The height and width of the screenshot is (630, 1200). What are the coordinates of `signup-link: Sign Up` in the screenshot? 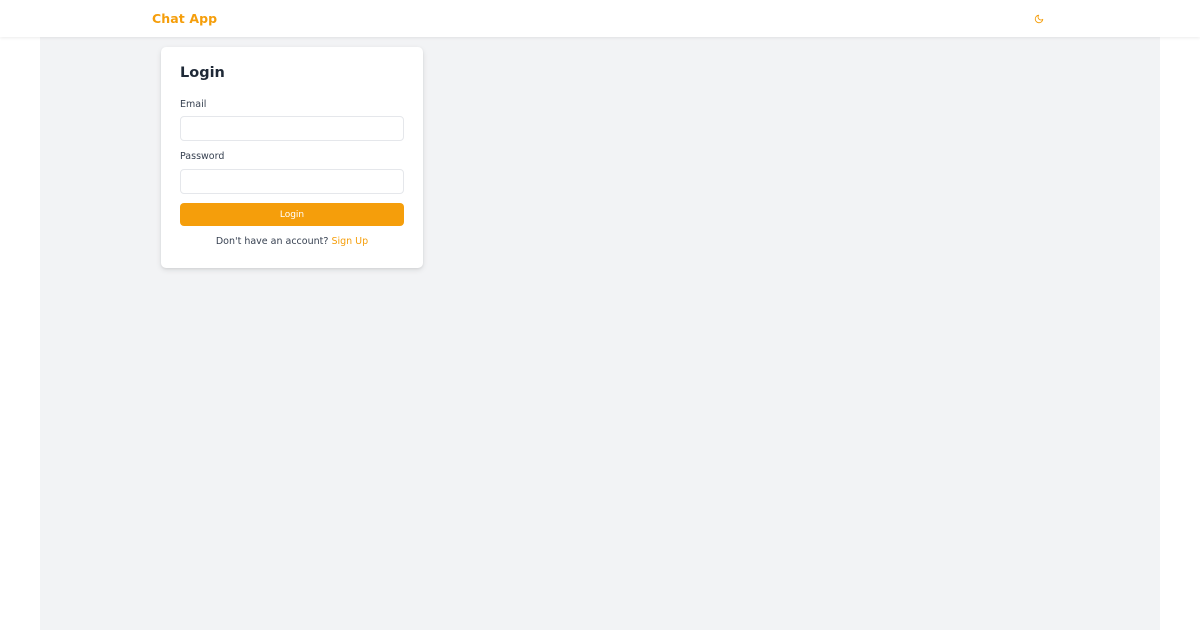 It's located at (349, 241).